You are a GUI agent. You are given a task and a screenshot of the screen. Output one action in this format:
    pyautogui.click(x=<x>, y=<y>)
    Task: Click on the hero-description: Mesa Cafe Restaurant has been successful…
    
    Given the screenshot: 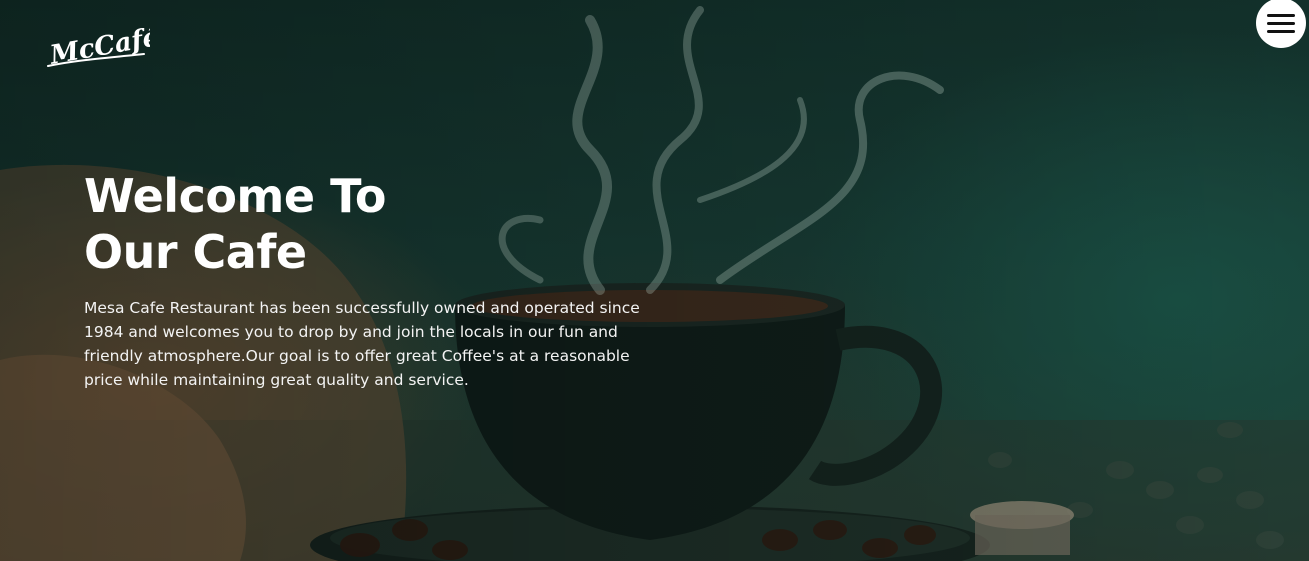 What is the action you would take?
    pyautogui.click(x=362, y=344)
    